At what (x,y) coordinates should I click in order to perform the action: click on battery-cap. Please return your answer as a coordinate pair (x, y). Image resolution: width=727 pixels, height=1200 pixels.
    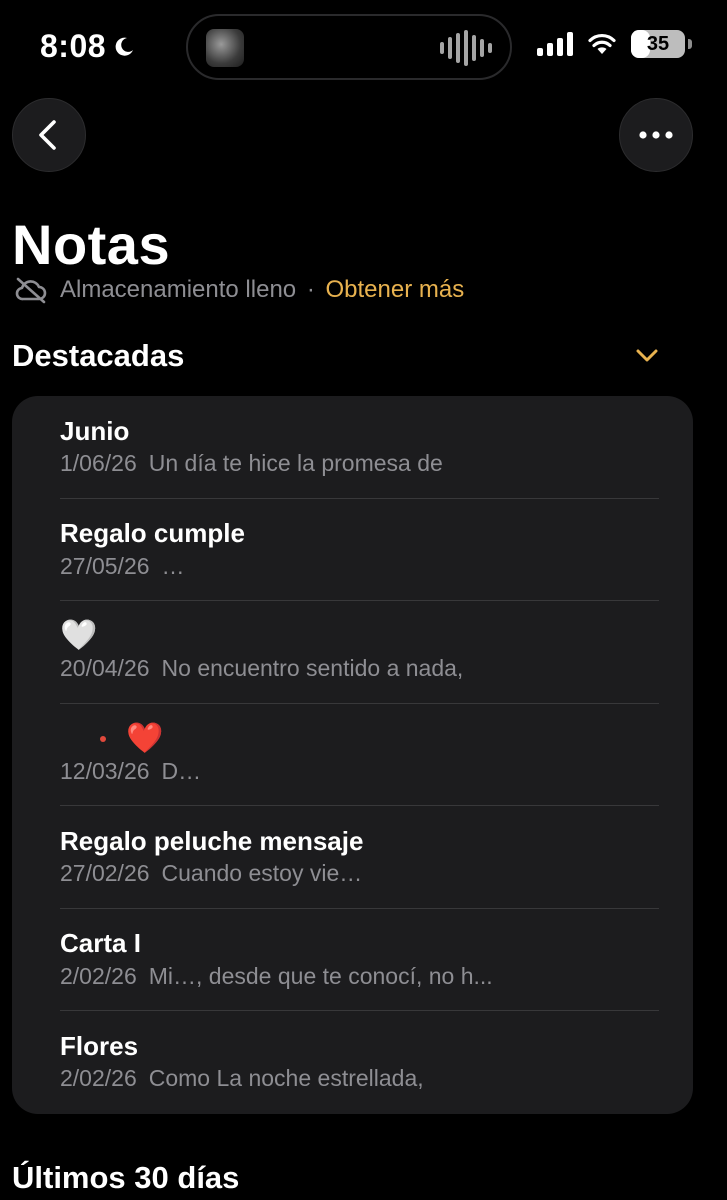
    Looking at the image, I should click on (690, 44).